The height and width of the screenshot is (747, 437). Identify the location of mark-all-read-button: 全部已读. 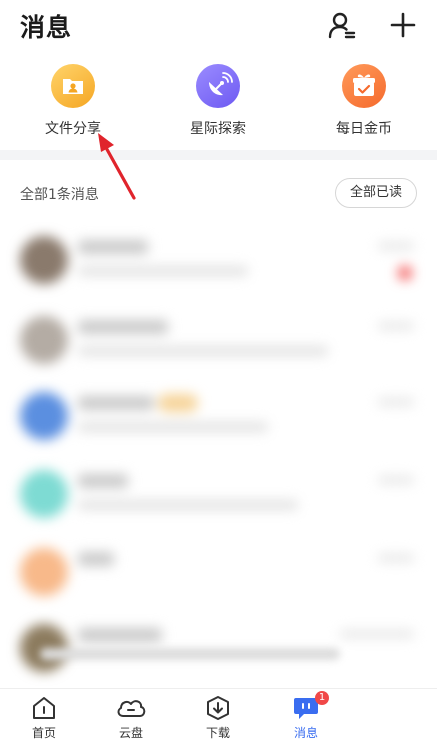
(376, 193).